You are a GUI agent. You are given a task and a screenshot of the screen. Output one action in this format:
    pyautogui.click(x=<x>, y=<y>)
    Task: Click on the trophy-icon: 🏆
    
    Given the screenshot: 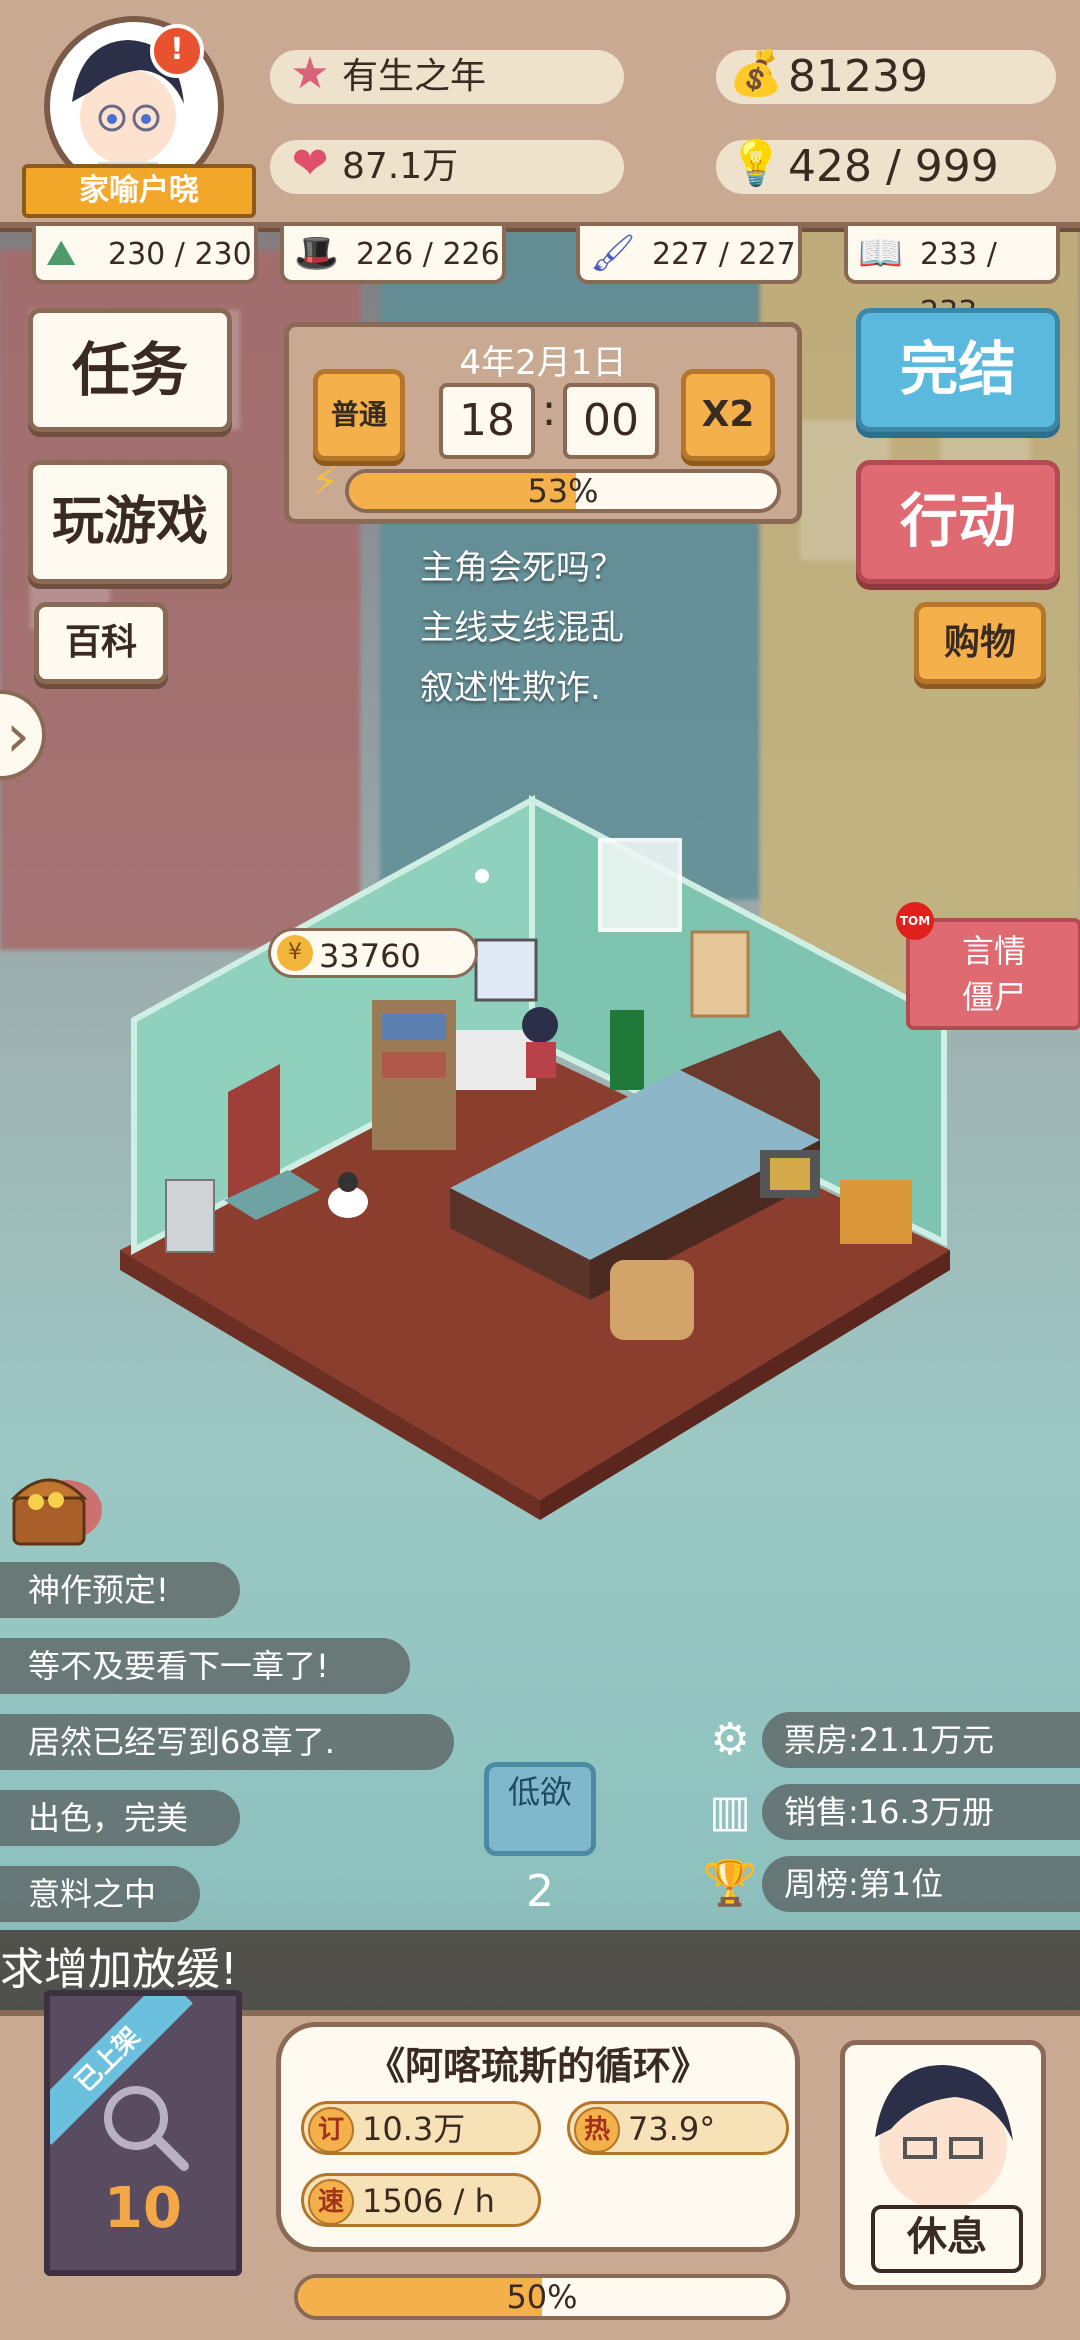 What is the action you would take?
    pyautogui.click(x=730, y=1883)
    